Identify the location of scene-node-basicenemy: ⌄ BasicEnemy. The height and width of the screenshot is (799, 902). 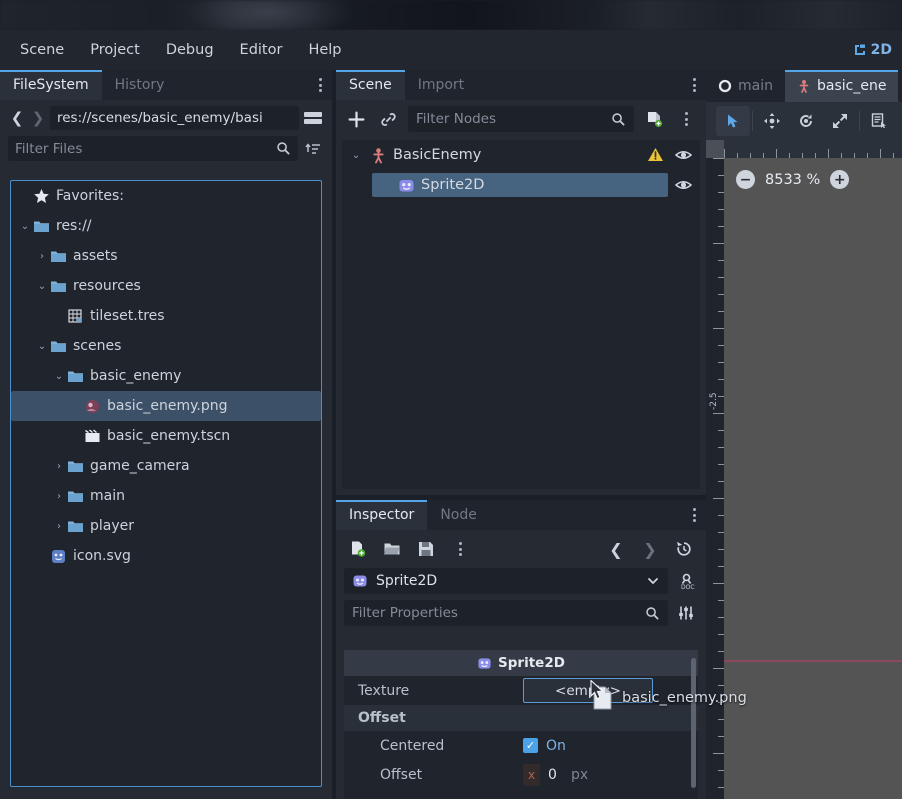
(521, 155).